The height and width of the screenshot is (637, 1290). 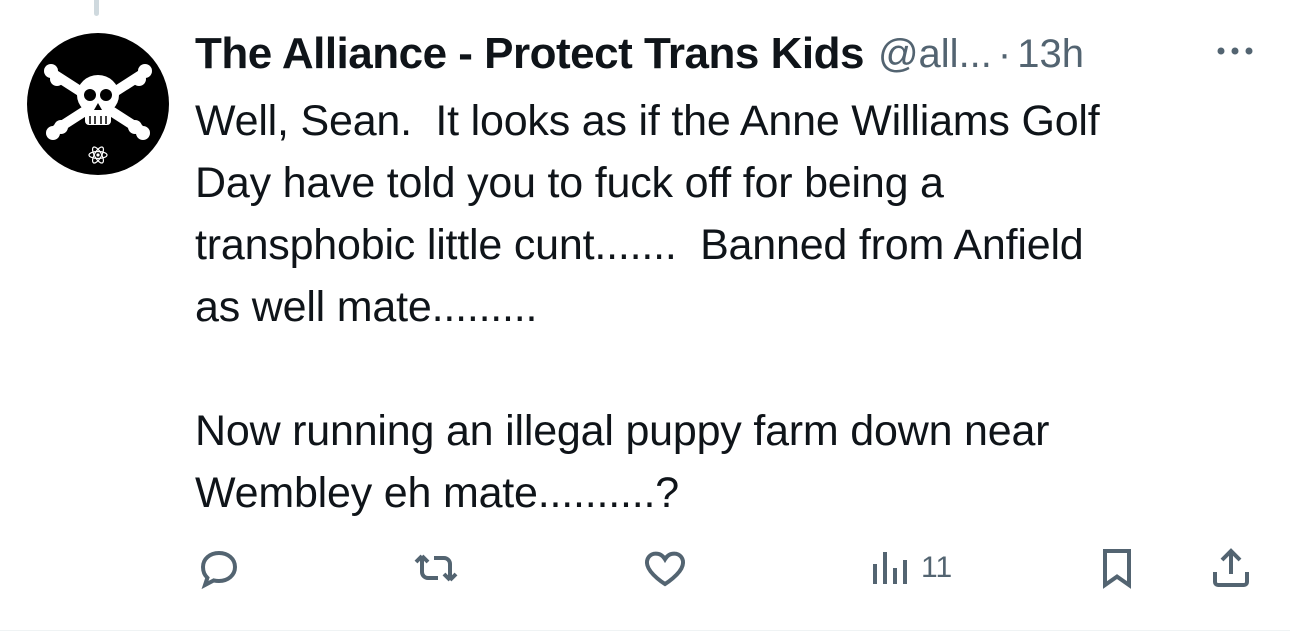 I want to click on reply-button, so click(x=219, y=568).